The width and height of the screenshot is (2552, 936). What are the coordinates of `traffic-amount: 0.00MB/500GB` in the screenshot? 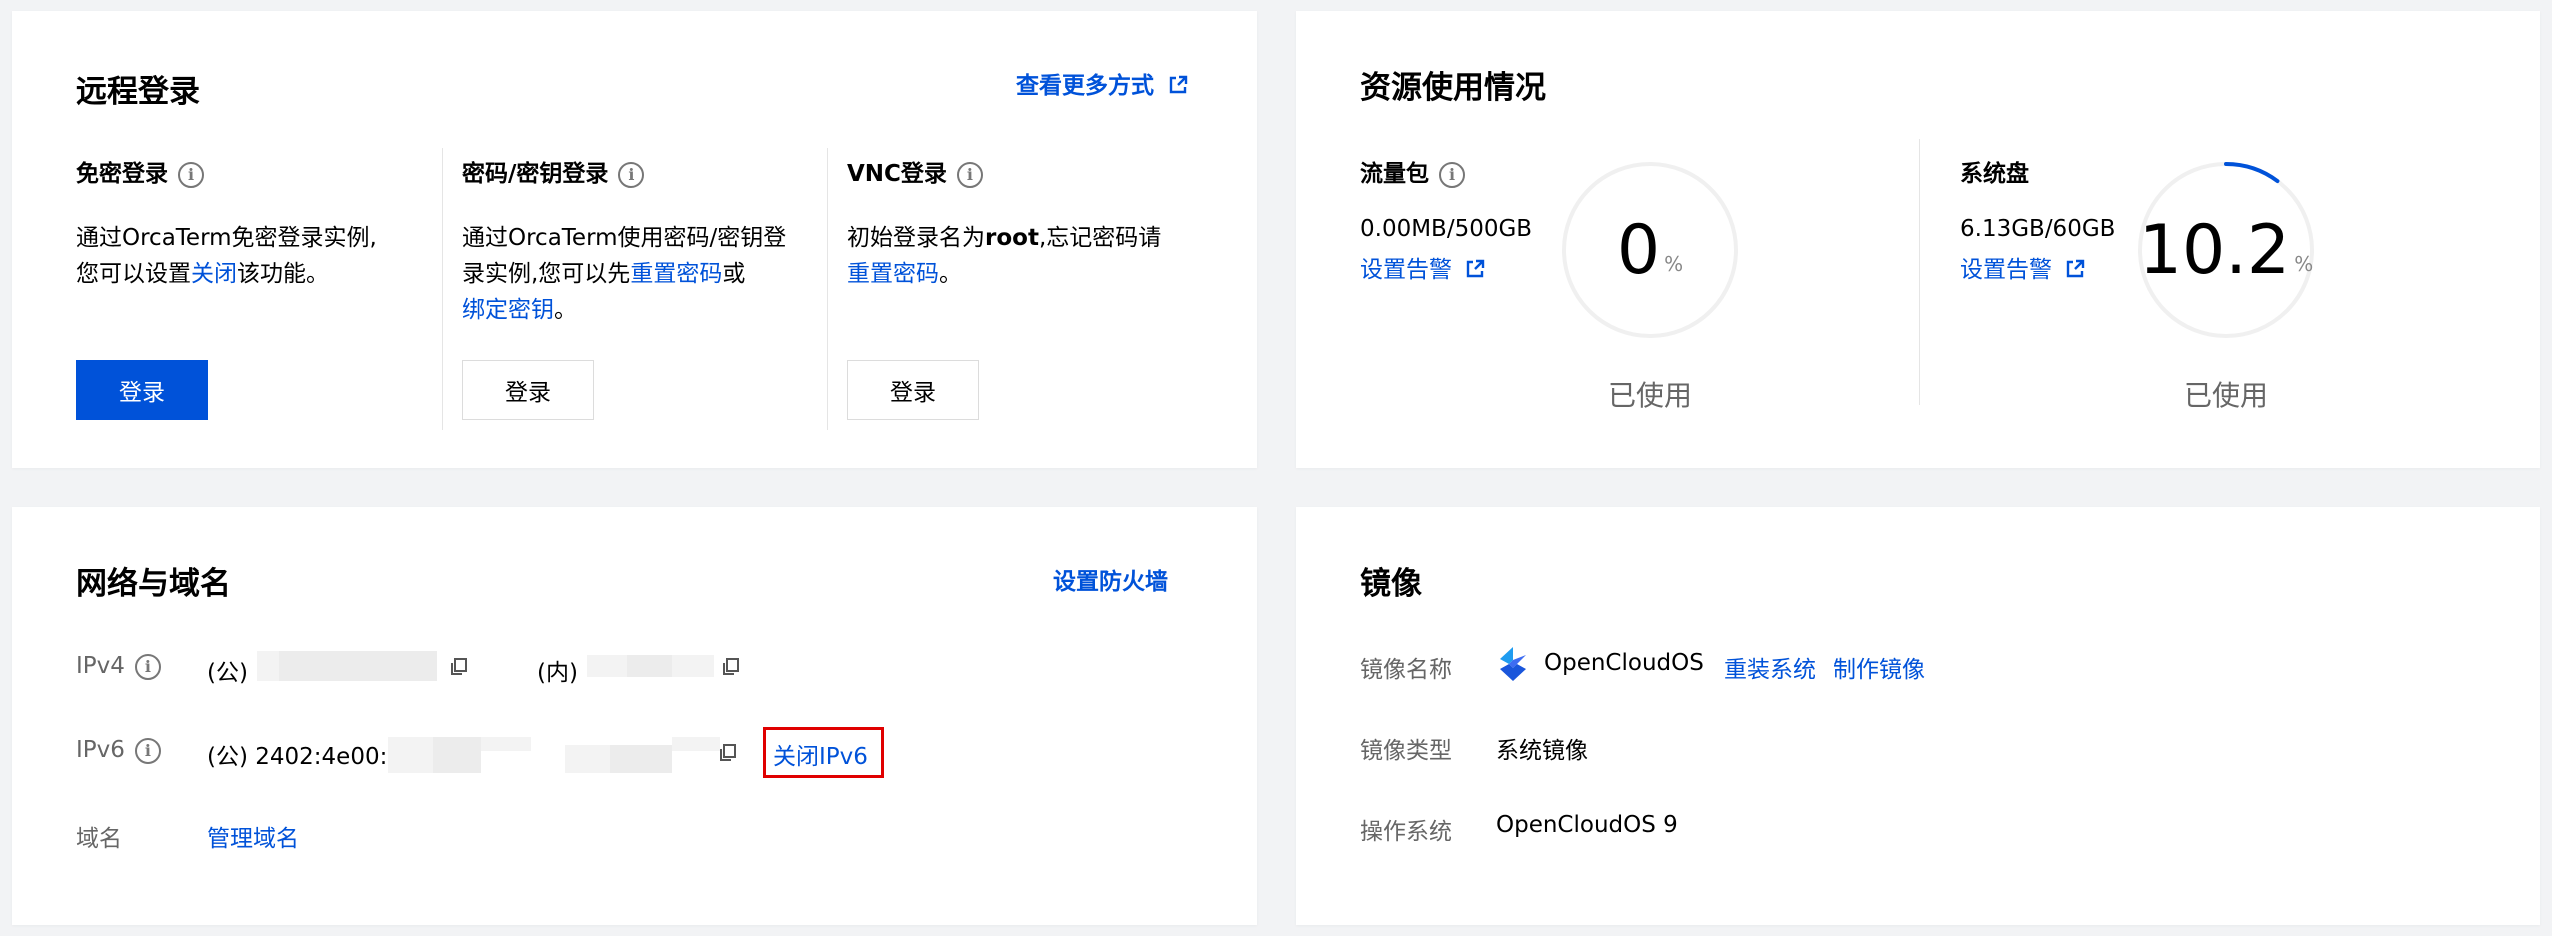 It's located at (1446, 229).